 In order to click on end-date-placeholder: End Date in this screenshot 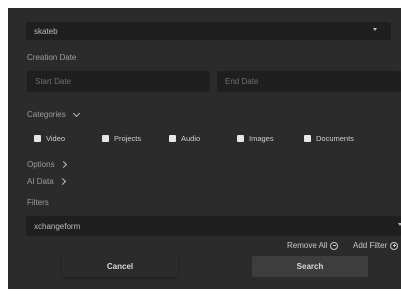, I will do `click(242, 81)`.